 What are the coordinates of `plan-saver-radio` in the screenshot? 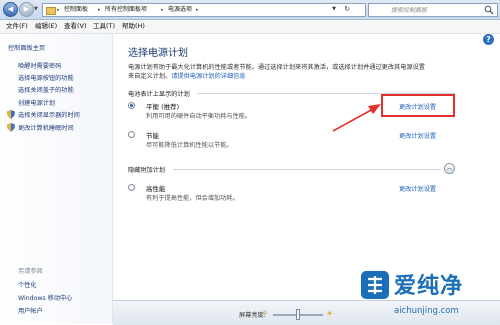 It's located at (131, 134).